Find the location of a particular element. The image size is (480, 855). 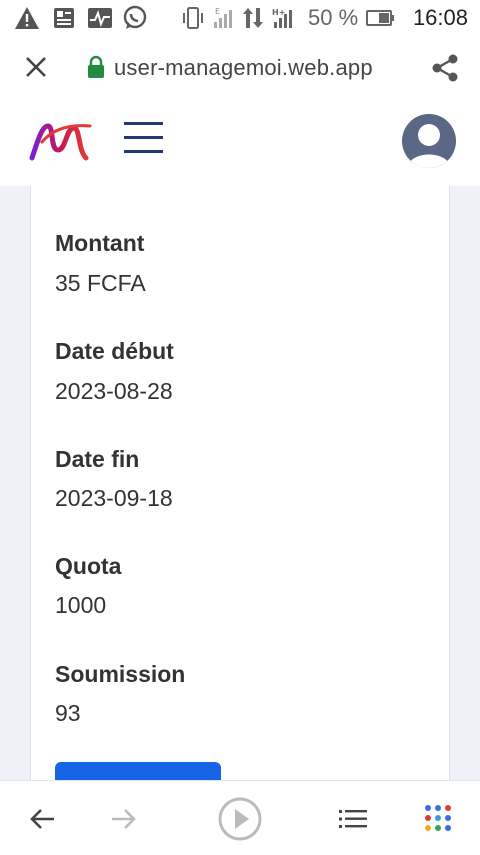

close-icon is located at coordinates (36, 67).